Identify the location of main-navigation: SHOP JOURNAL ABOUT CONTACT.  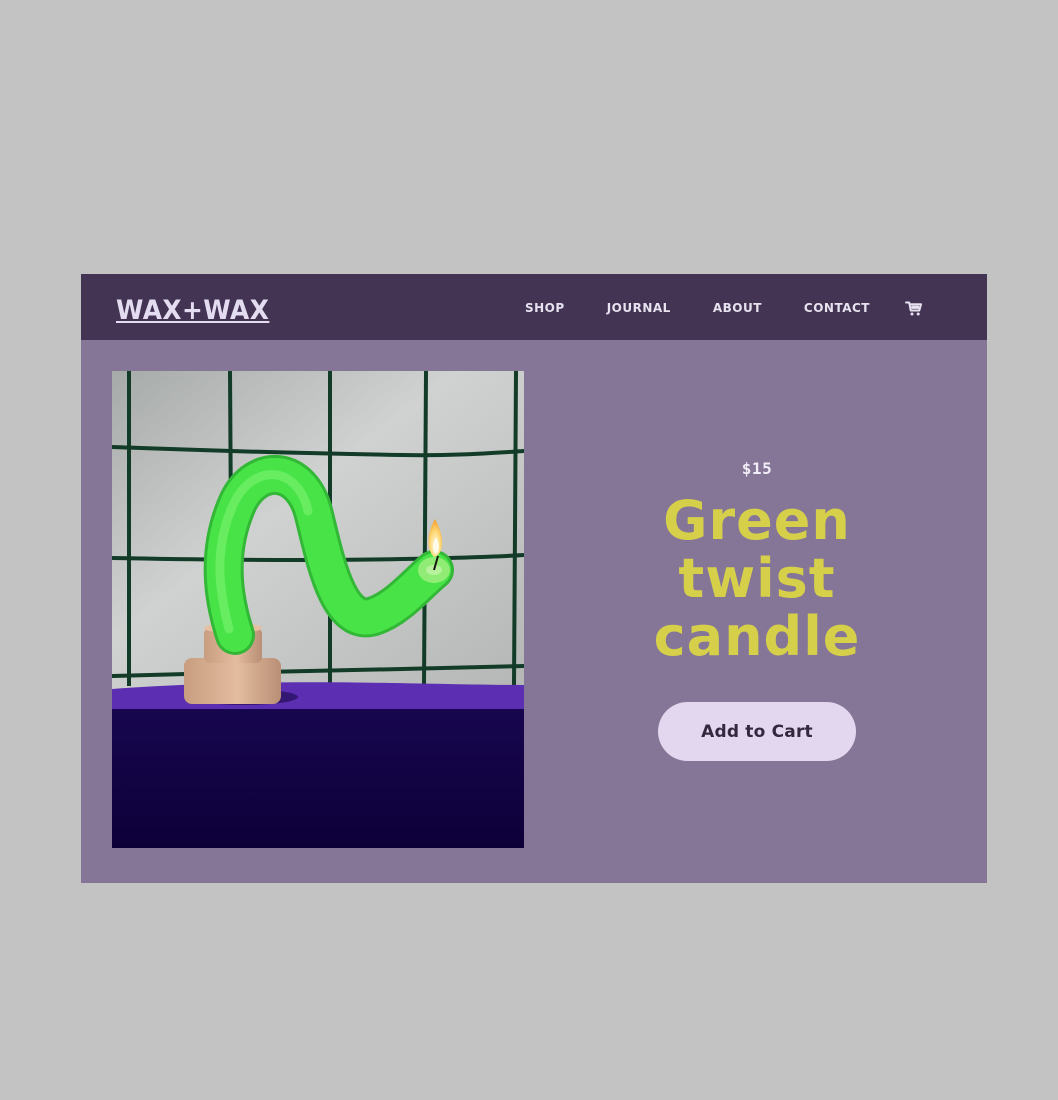
(724, 308).